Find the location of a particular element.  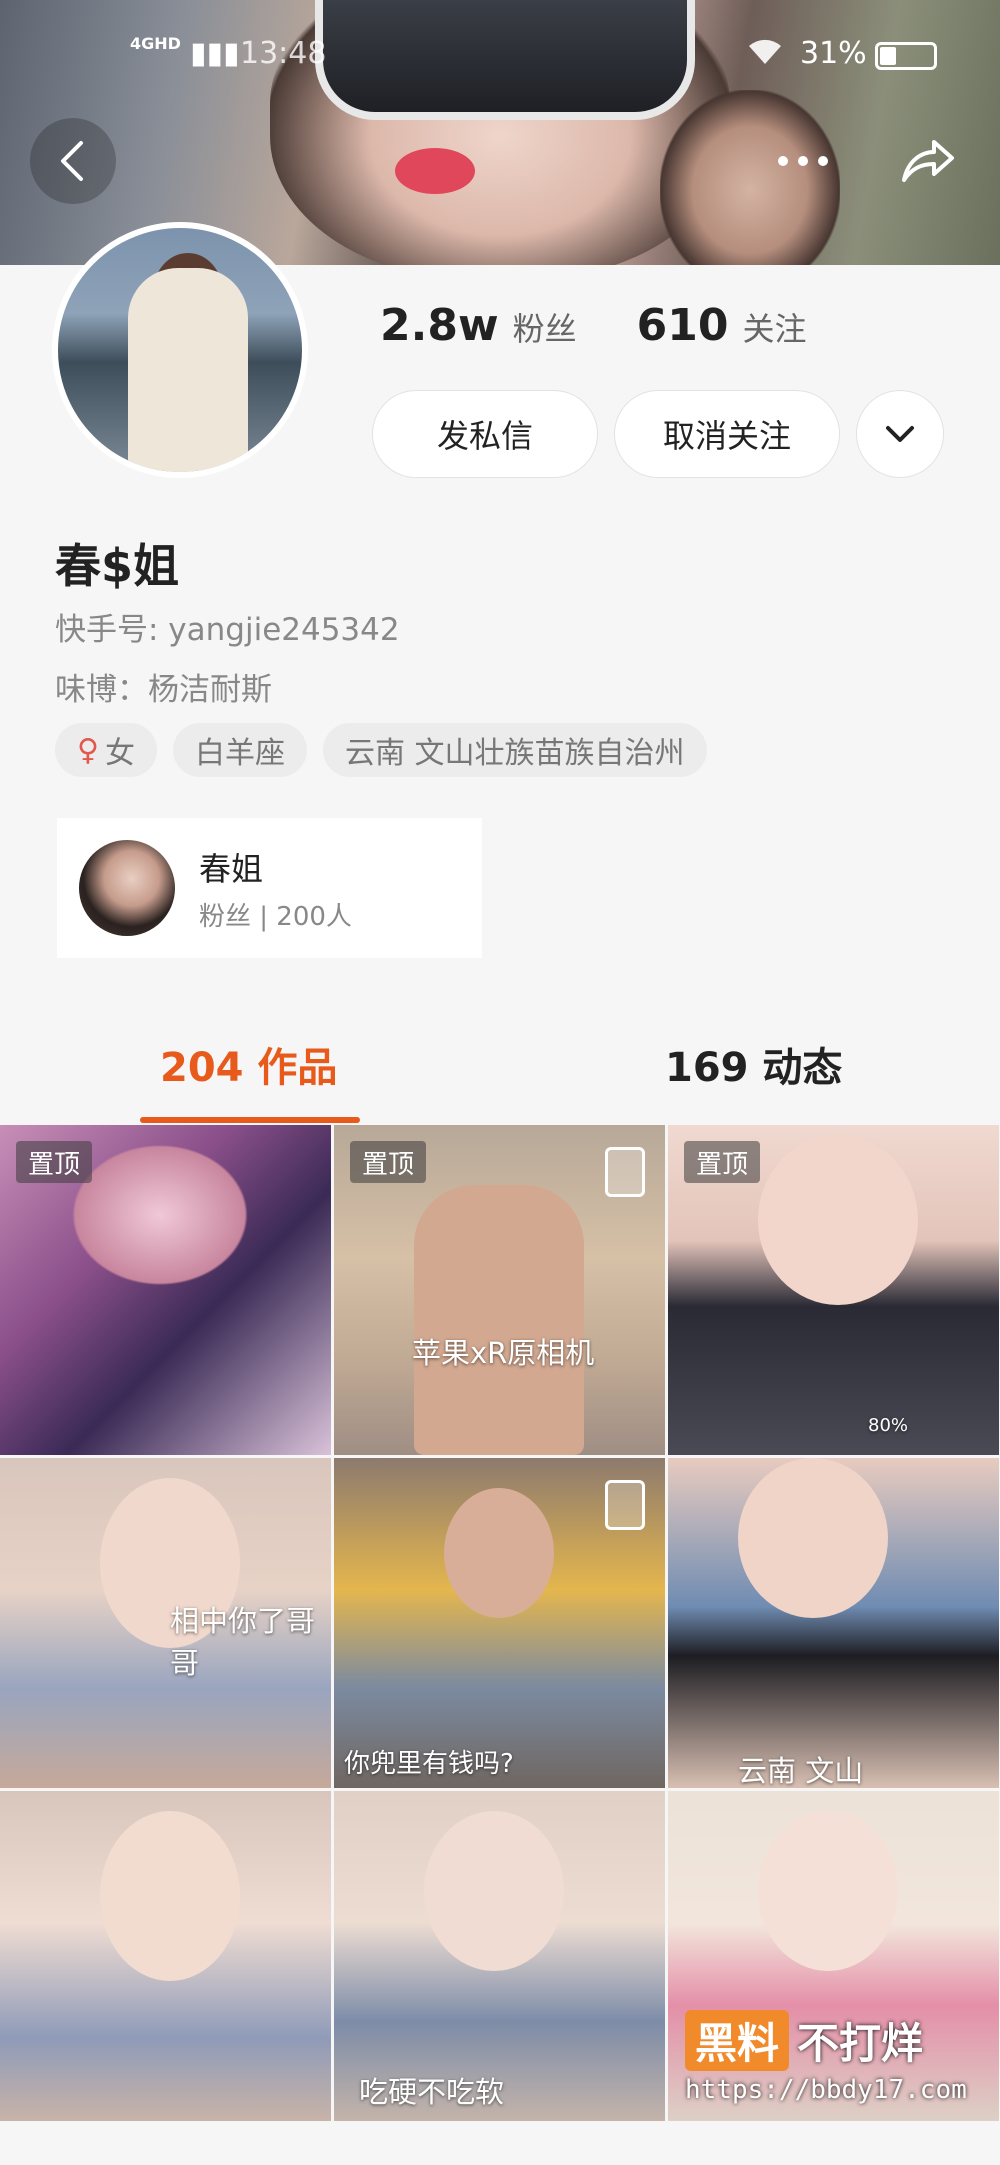

watermark-badge: 黑料 is located at coordinates (737, 2040).